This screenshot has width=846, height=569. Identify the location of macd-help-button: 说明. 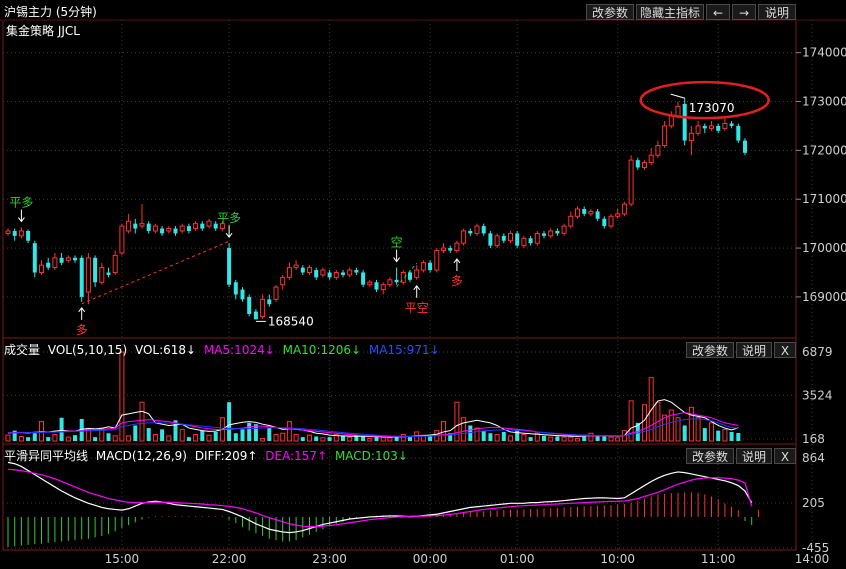
(754, 456).